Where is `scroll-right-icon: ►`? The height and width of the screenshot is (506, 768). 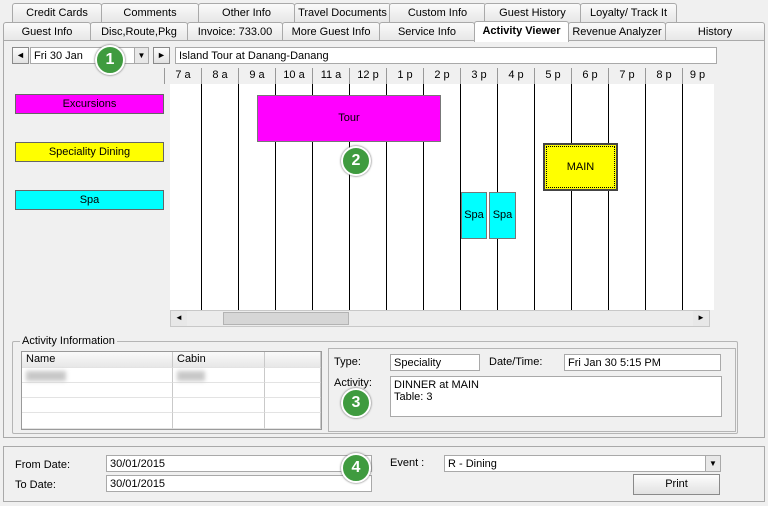
scroll-right-icon: ► is located at coordinates (701, 317).